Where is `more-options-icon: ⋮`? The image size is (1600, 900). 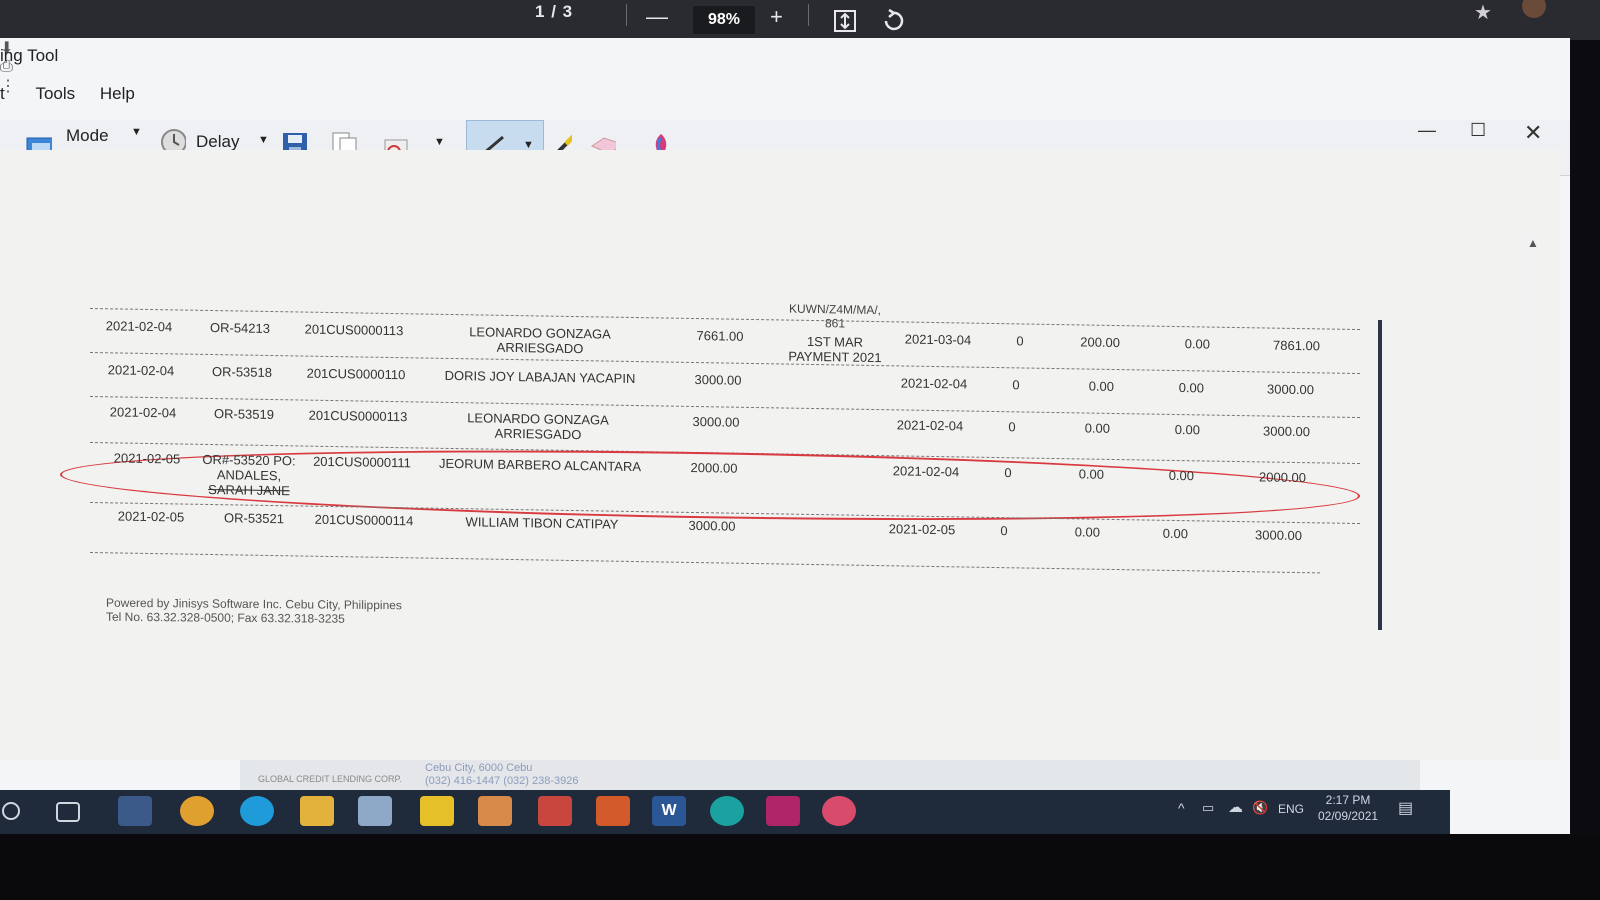 more-options-icon: ⋮ is located at coordinates (785, 86).